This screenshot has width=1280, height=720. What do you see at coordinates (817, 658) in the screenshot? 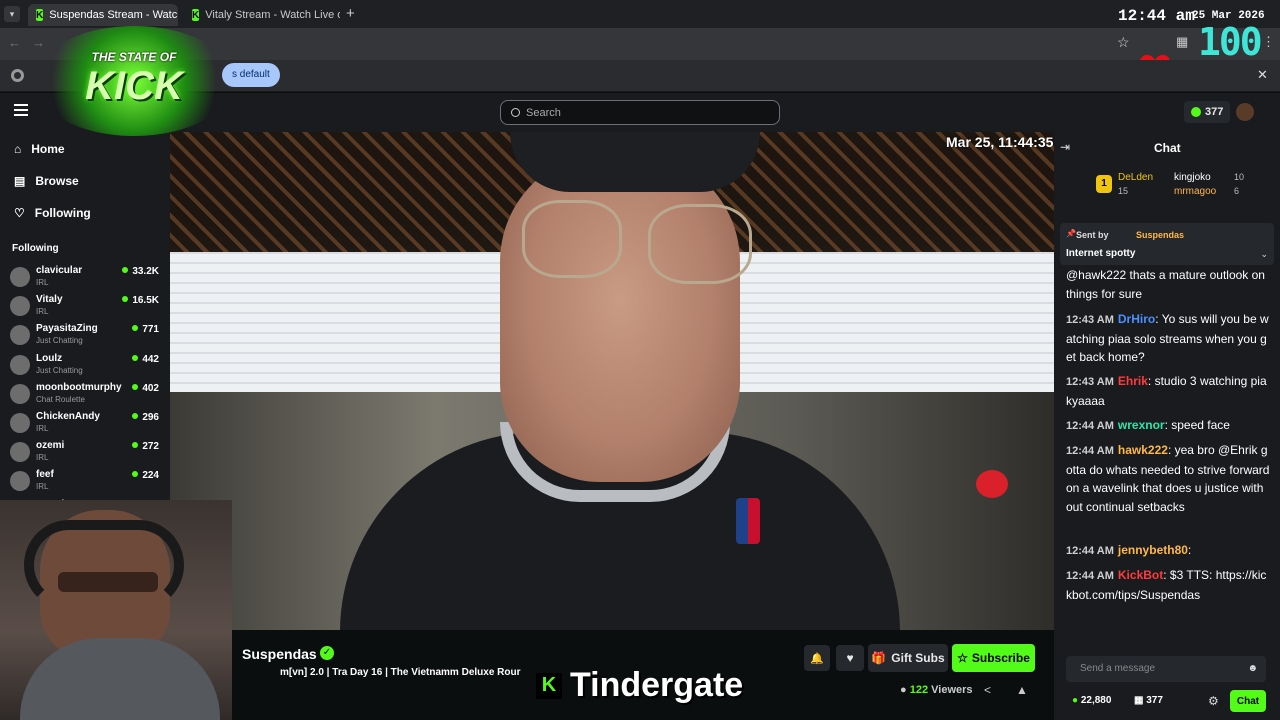
I see `notify-button: 🔔` at bounding box center [817, 658].